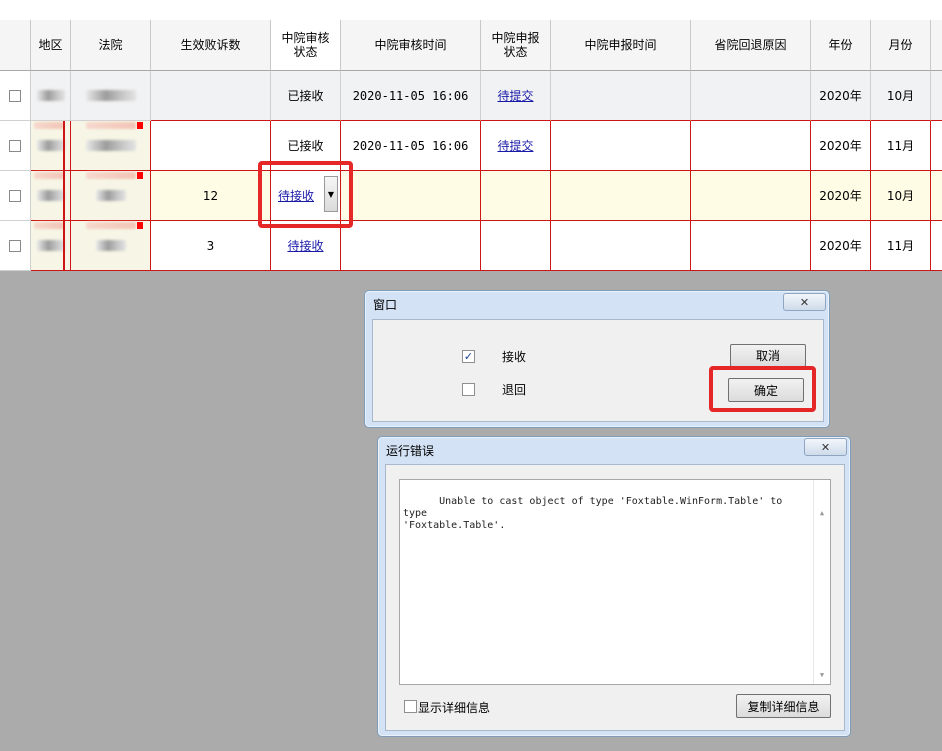  I want to click on header-return-reason: 省院回退原因, so click(751, 45).